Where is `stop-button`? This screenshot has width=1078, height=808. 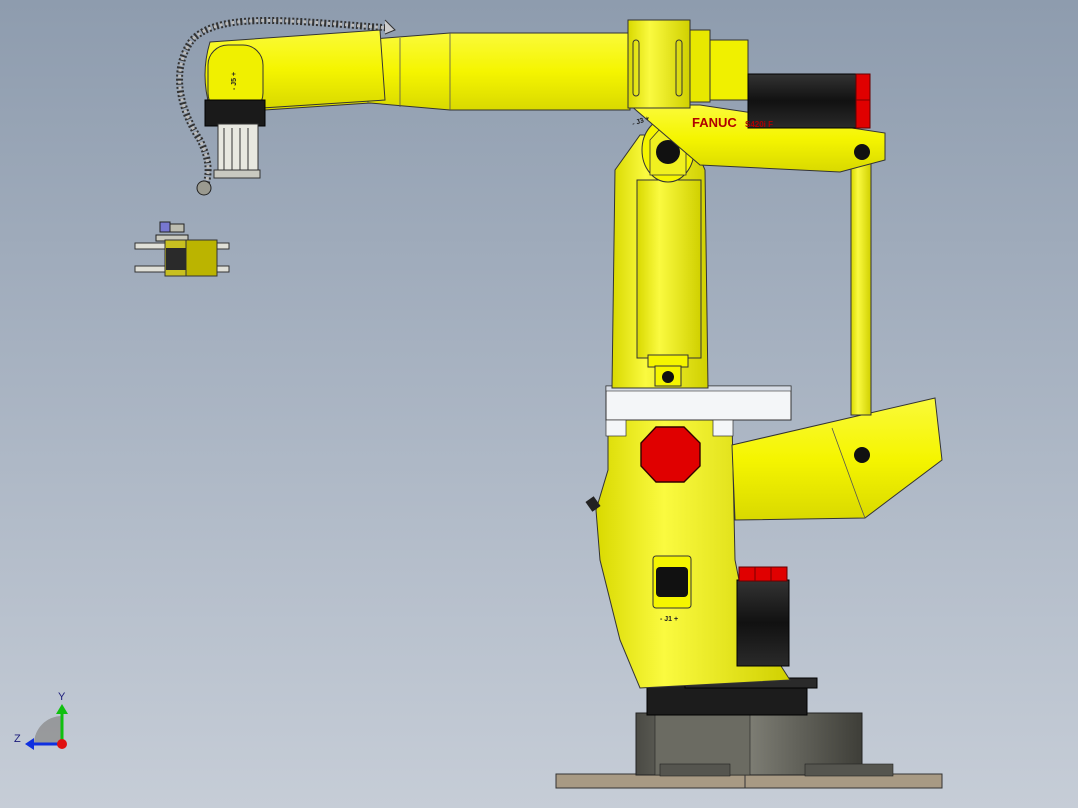 stop-button is located at coordinates (670, 454).